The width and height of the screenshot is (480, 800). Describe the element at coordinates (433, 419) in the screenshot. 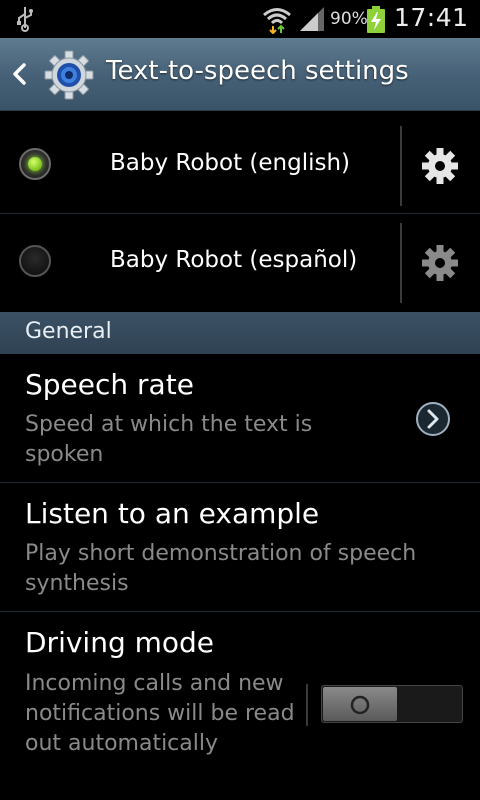

I see `chevron-right-icon` at that location.